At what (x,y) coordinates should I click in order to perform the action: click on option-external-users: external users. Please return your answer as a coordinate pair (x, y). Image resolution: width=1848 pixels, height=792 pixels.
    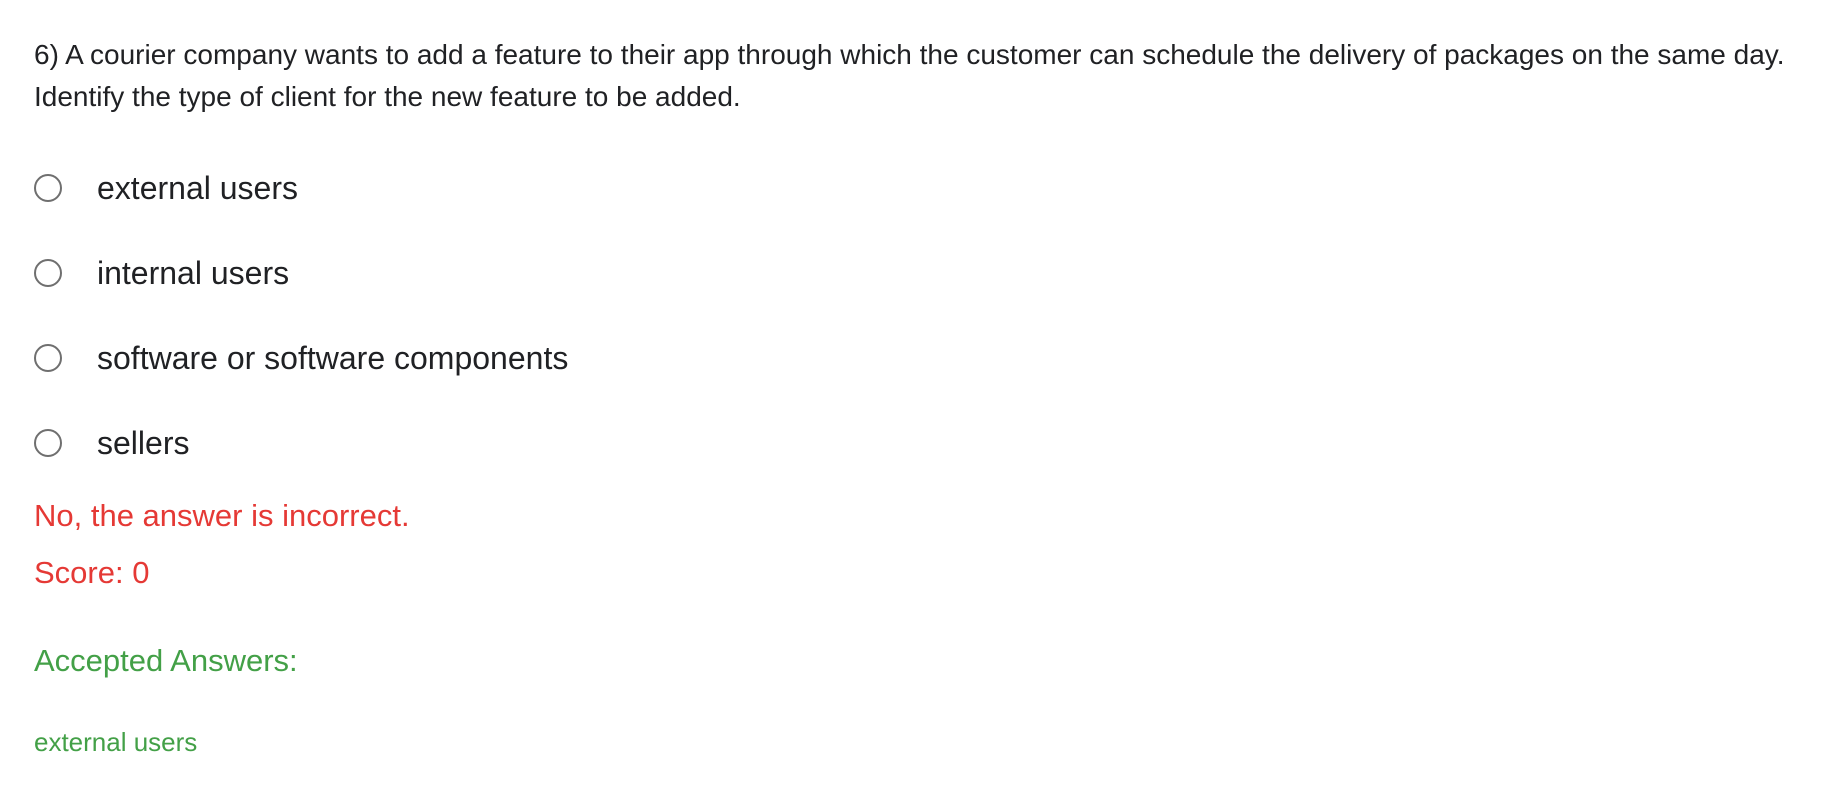
    Looking at the image, I should click on (301, 187).